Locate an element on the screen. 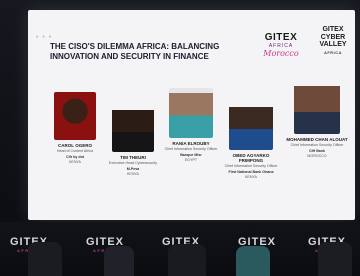  speaker-name: RANIA ELROUBY is located at coordinates (191, 143).